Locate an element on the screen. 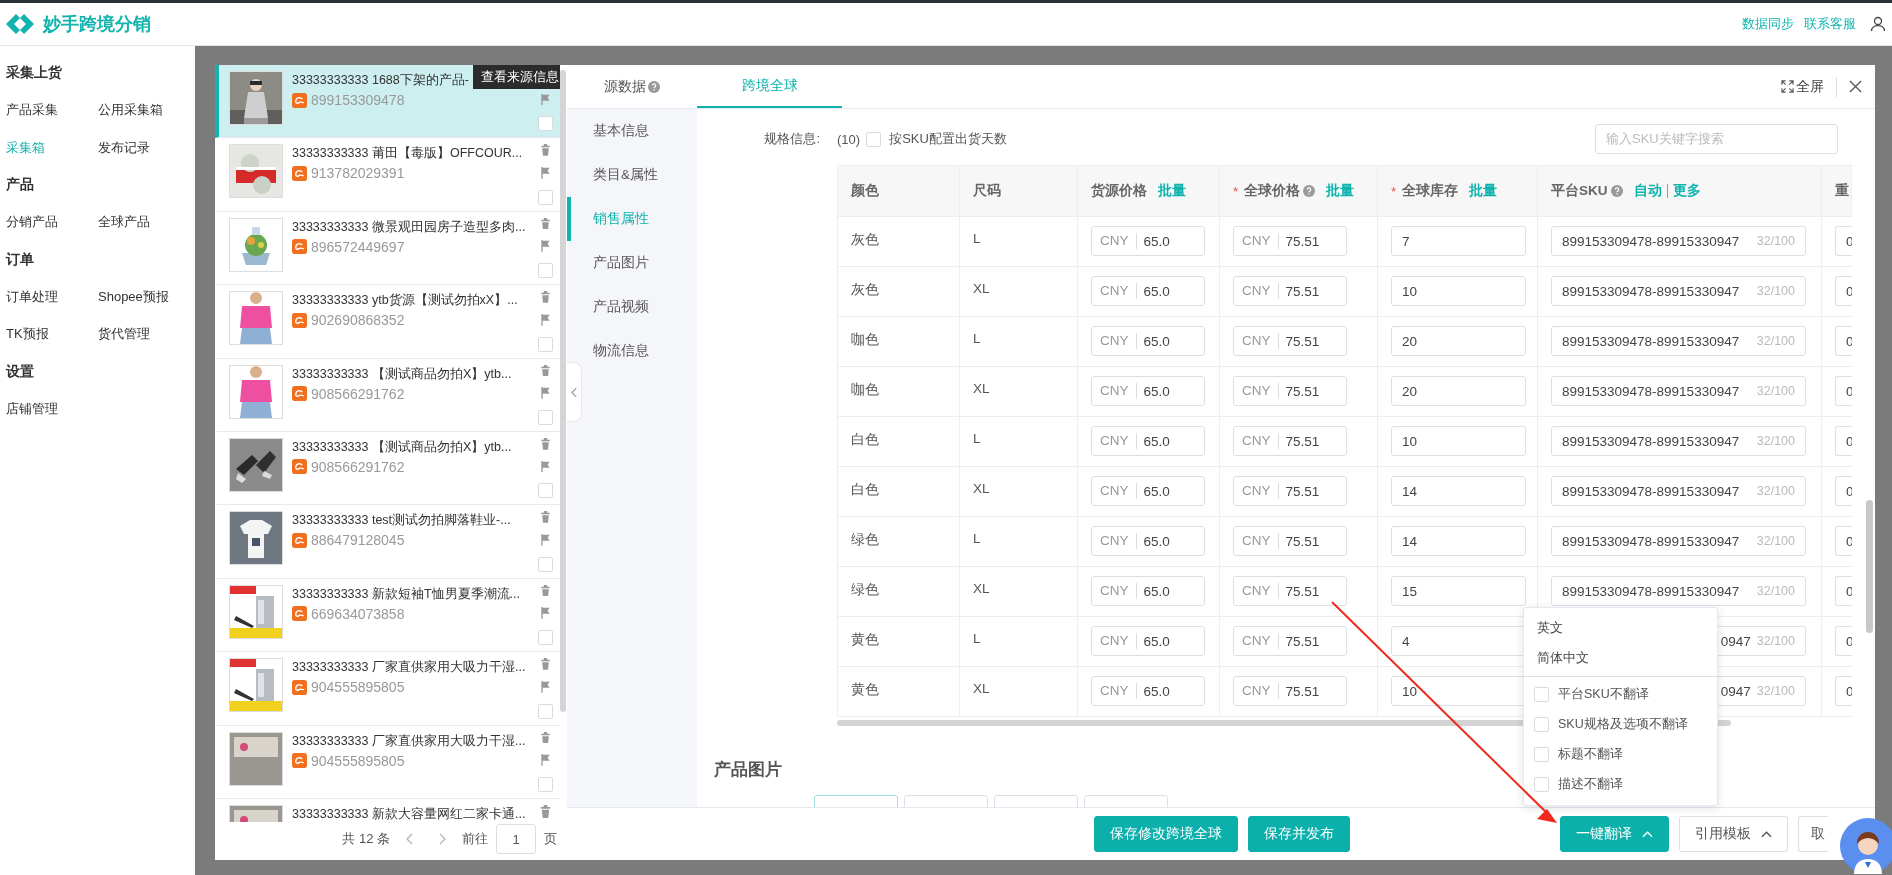 This screenshot has width=1892, height=875. product-item: 33333333333 微景观田园房子造型多肉... 896572449697 is located at coordinates (387, 248).